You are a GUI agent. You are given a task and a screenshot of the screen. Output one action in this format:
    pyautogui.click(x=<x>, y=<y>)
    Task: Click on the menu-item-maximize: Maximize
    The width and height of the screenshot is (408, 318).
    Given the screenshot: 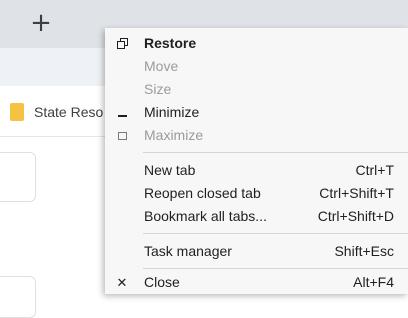 What is the action you would take?
    pyautogui.click(x=256, y=135)
    